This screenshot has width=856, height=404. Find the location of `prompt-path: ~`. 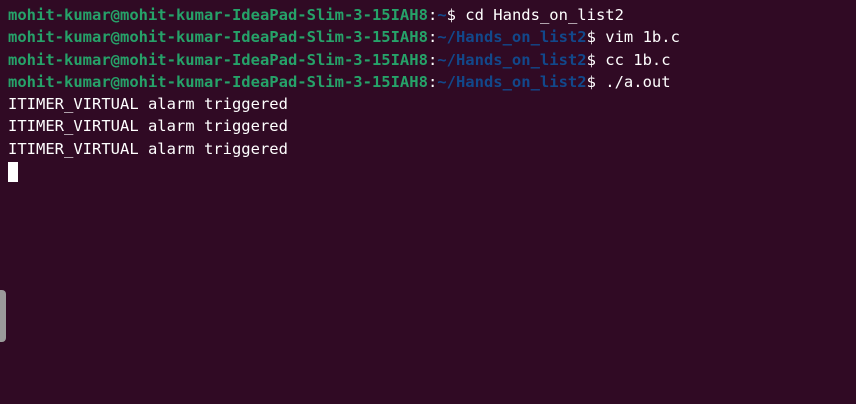

prompt-path: ~ is located at coordinates (442, 15).